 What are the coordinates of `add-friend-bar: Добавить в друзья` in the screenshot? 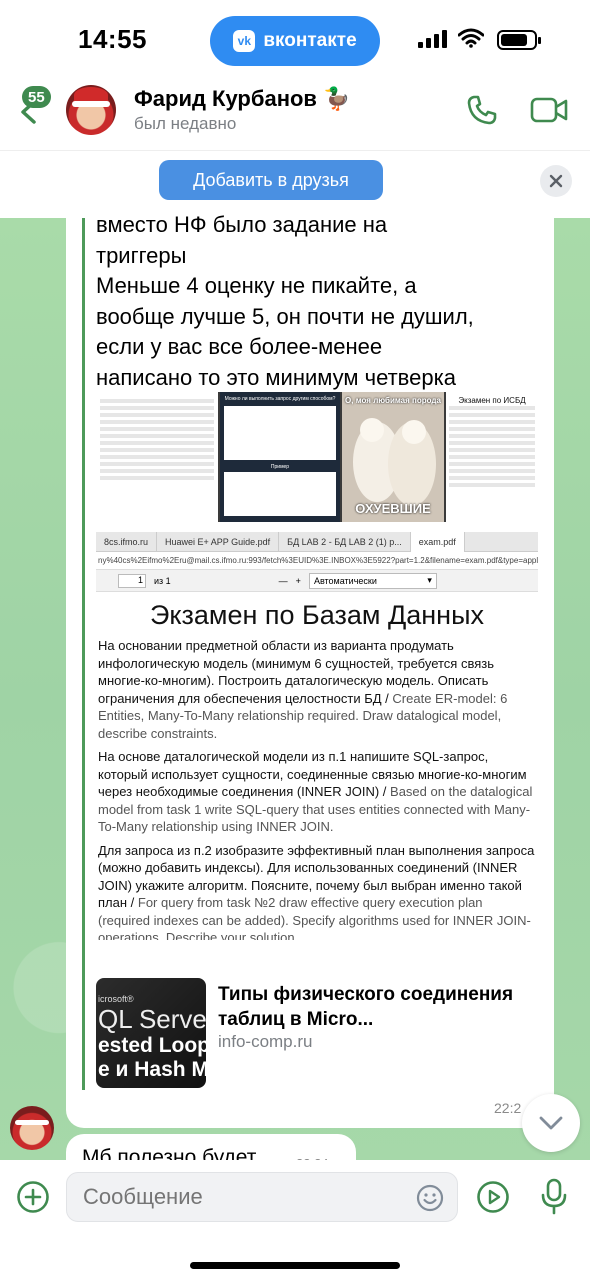 It's located at (295, 184).